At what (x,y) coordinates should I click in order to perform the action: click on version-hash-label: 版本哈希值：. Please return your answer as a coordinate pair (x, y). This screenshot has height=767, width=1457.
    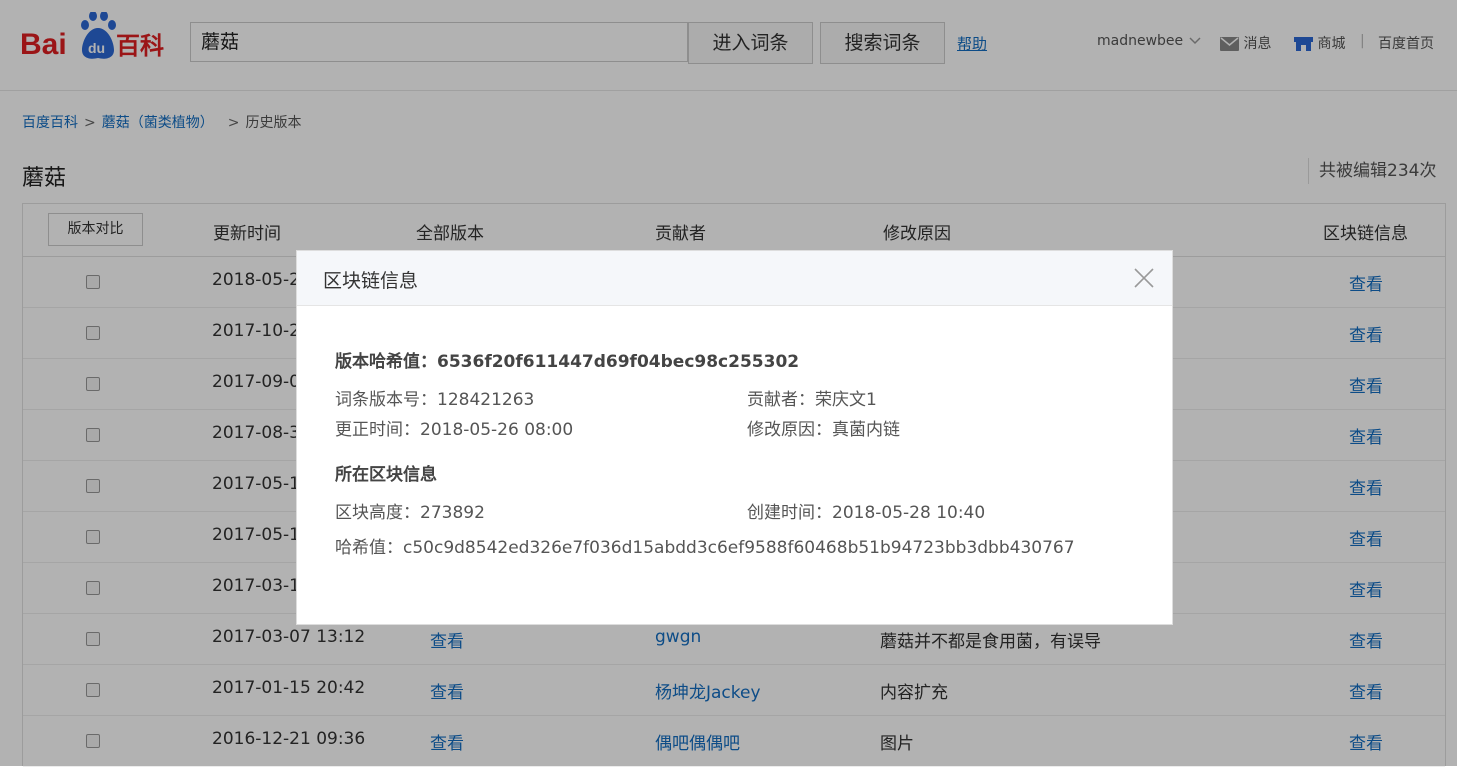
    Looking at the image, I should click on (386, 362).